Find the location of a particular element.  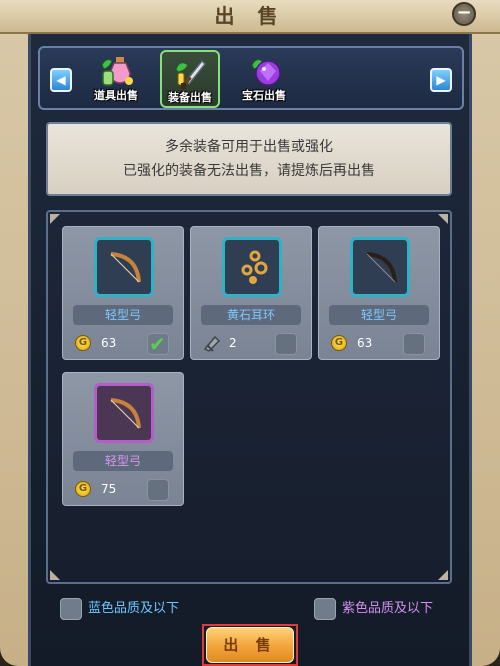

item-price: 2 is located at coordinates (233, 343).